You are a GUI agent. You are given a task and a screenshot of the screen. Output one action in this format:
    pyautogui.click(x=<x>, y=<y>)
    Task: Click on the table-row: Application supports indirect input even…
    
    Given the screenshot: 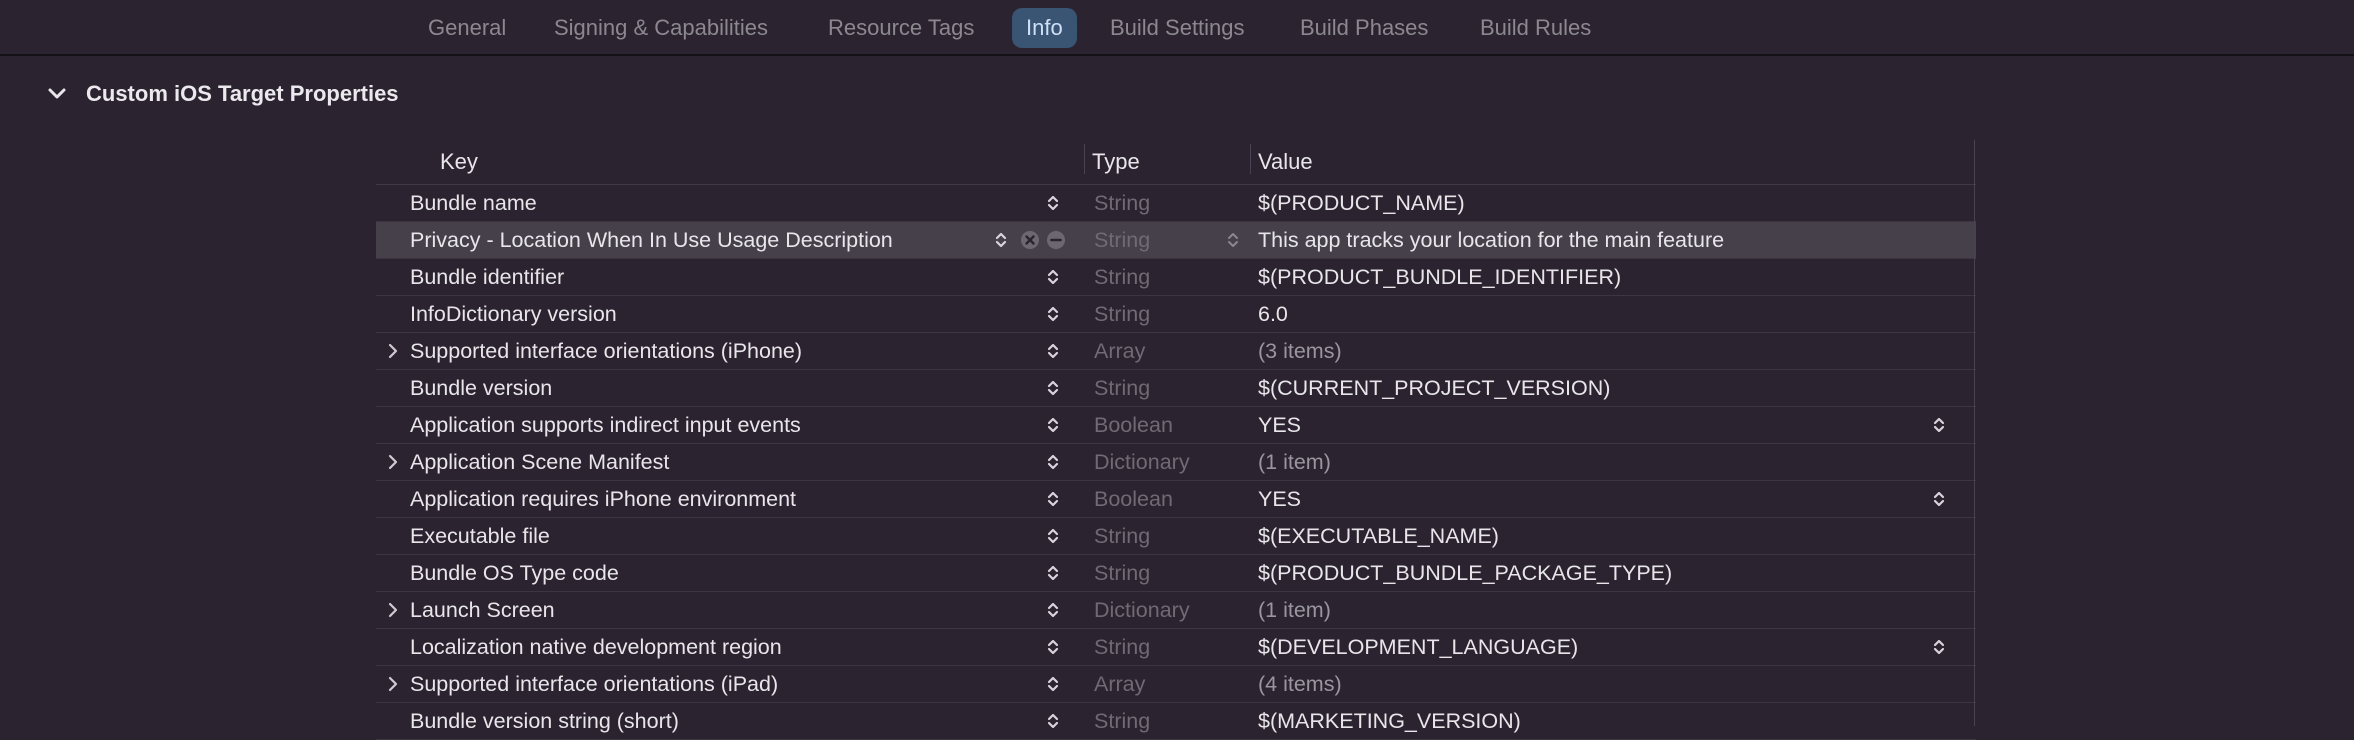 What is the action you would take?
    pyautogui.click(x=1176, y=425)
    